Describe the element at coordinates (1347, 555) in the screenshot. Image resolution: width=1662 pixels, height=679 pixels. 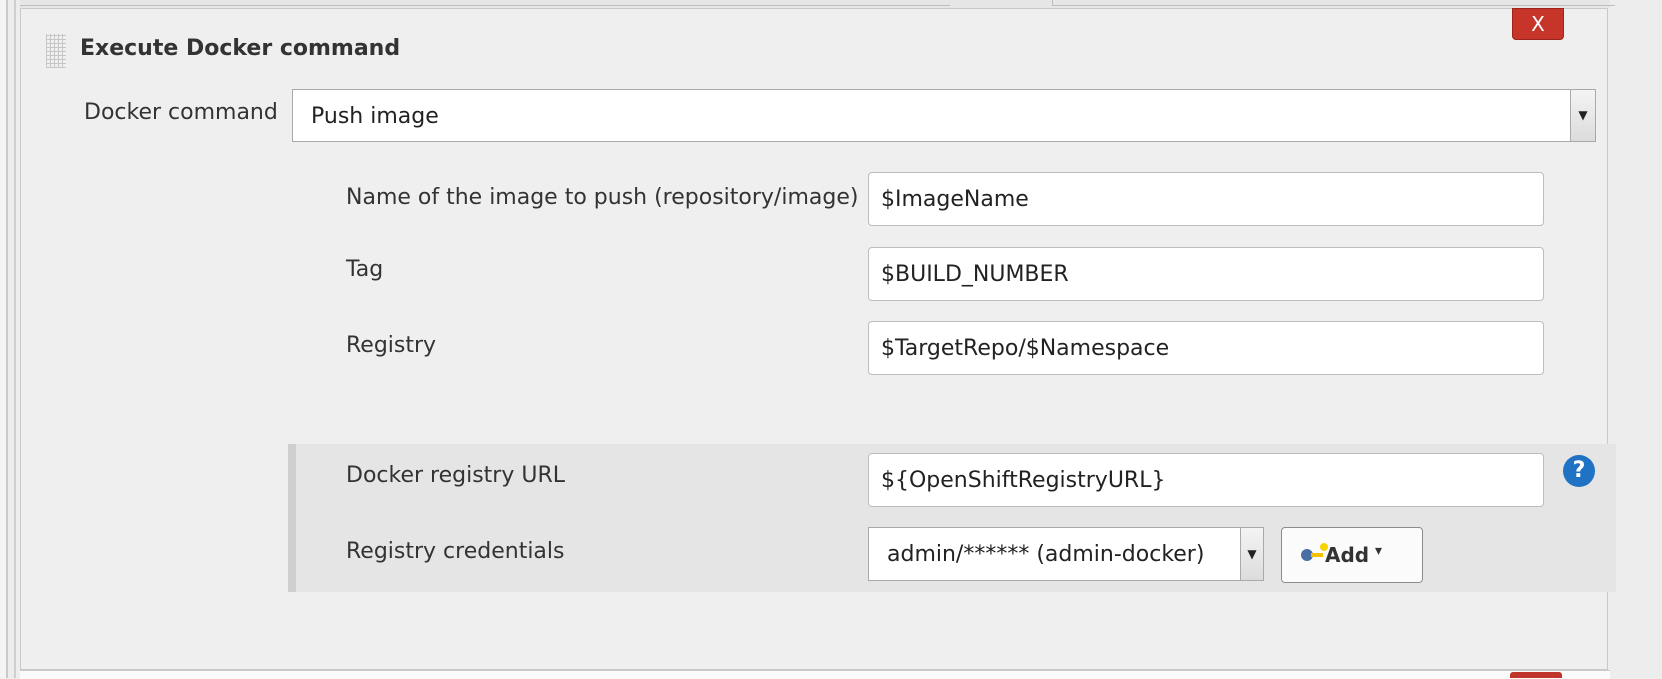
I see `add-button-label: Add` at that location.